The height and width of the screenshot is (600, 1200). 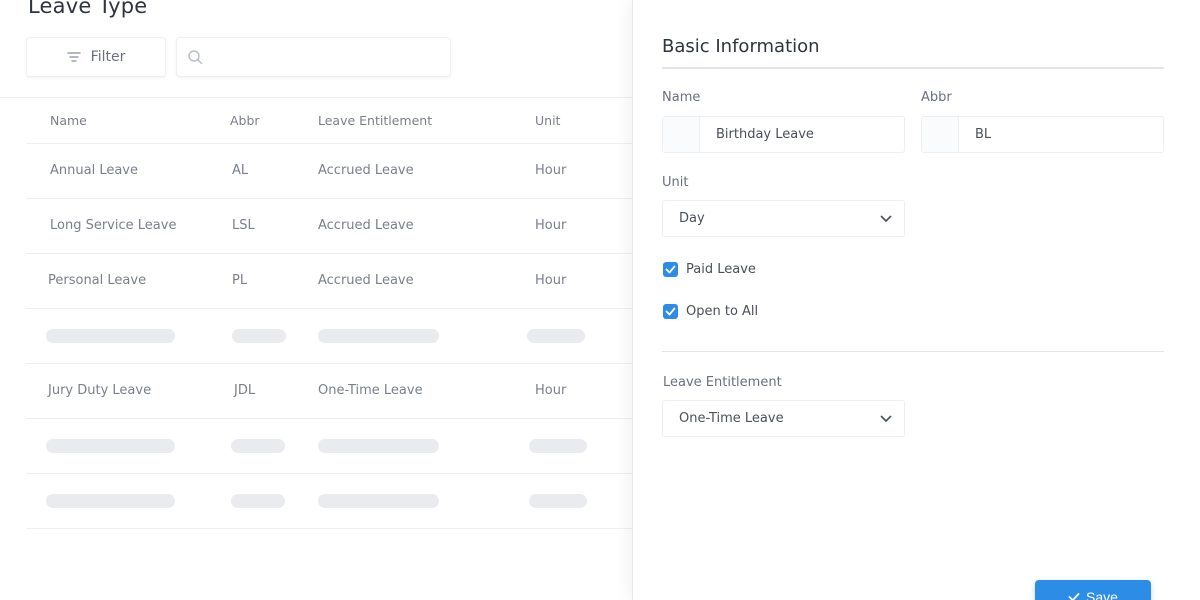 I want to click on cell-abbr: PL, so click(x=240, y=280).